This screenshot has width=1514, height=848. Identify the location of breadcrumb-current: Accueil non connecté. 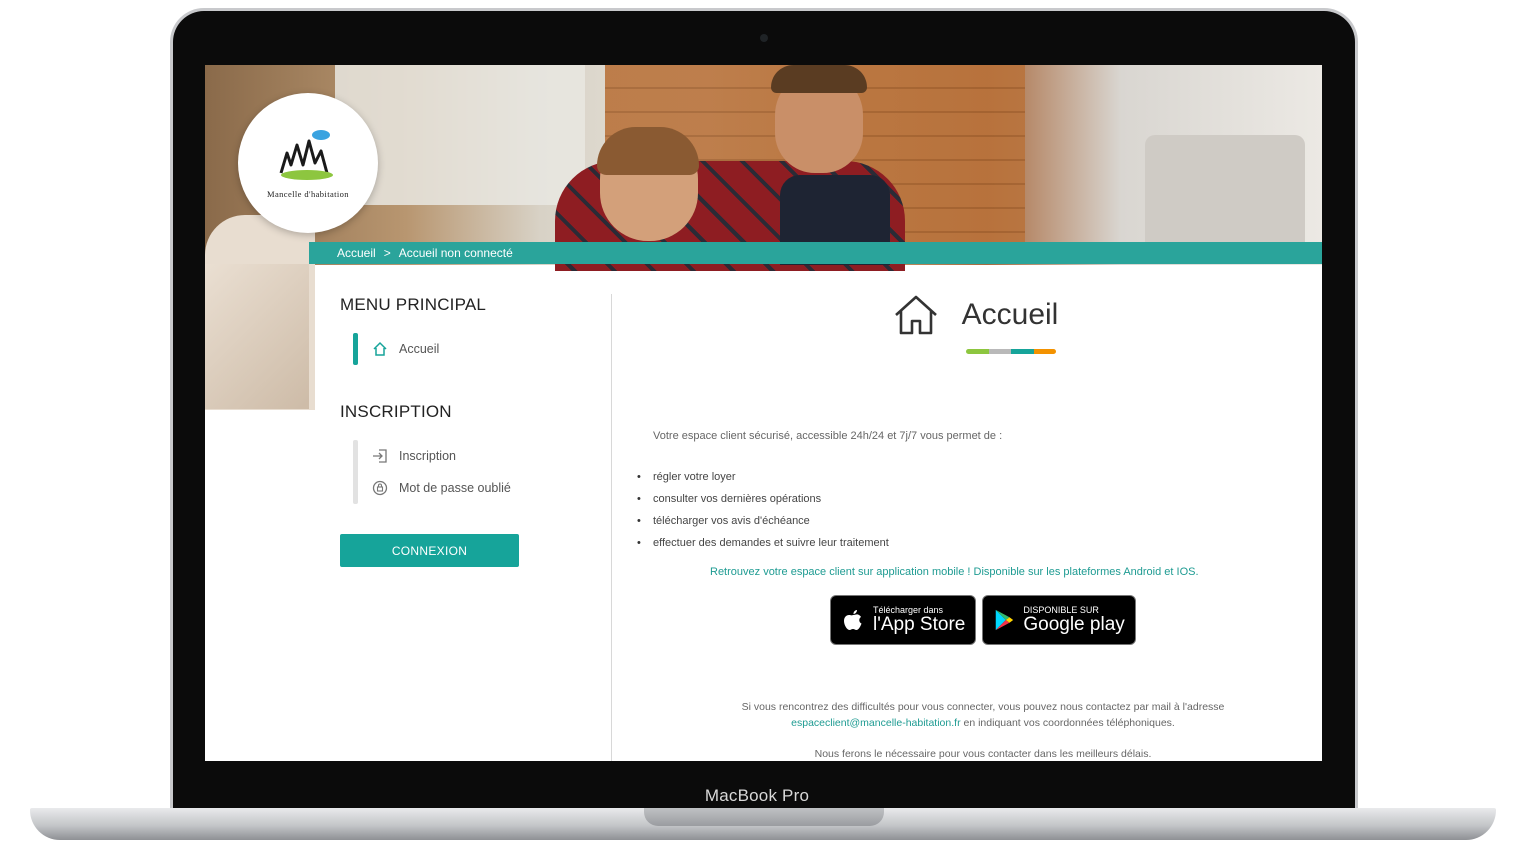
(455, 253).